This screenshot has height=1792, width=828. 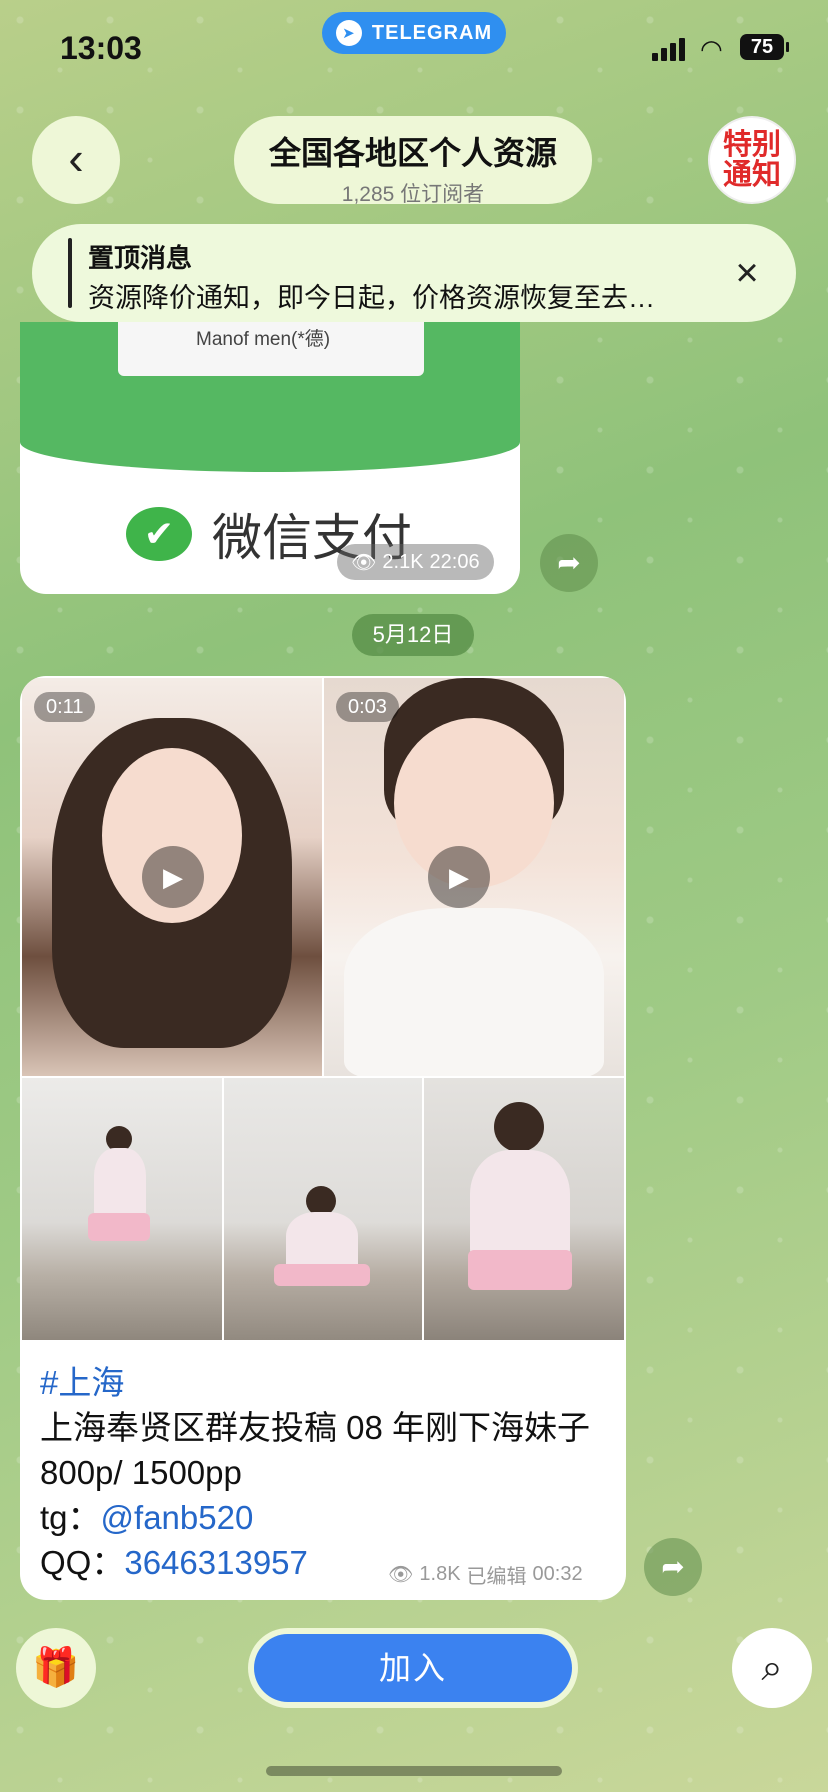 I want to click on message1-views: 2.1K, so click(x=403, y=561).